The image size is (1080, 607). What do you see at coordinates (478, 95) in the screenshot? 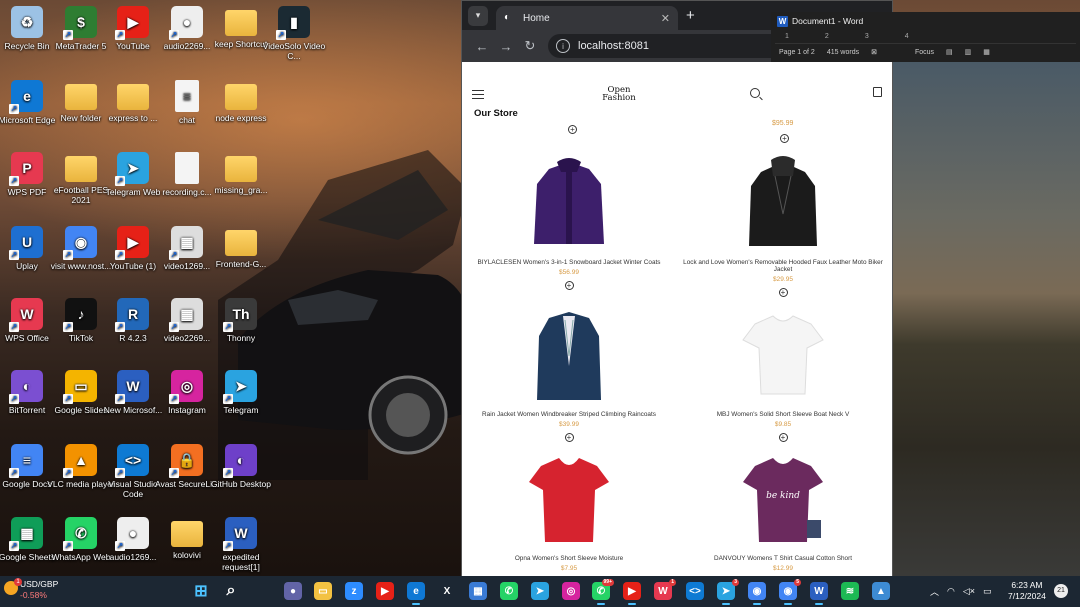
I see `hamburger-menu-icon` at bounding box center [478, 95].